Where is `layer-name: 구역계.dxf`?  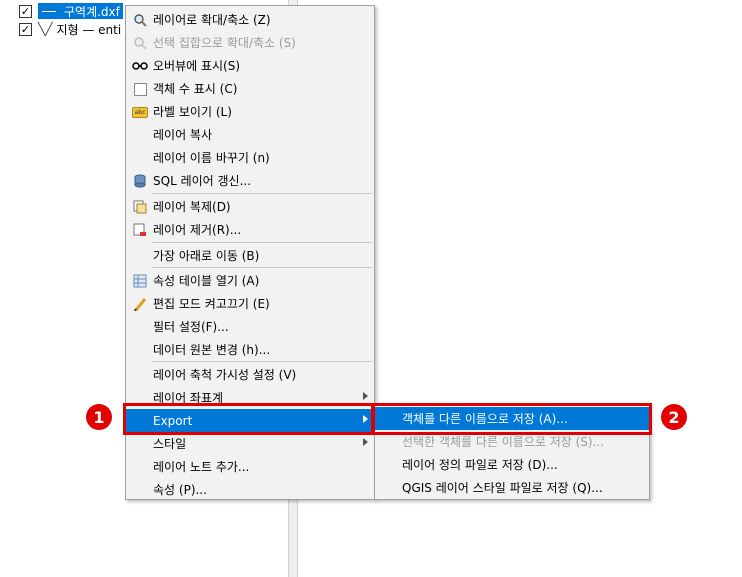
layer-name: 구역계.dxf is located at coordinates (92, 11).